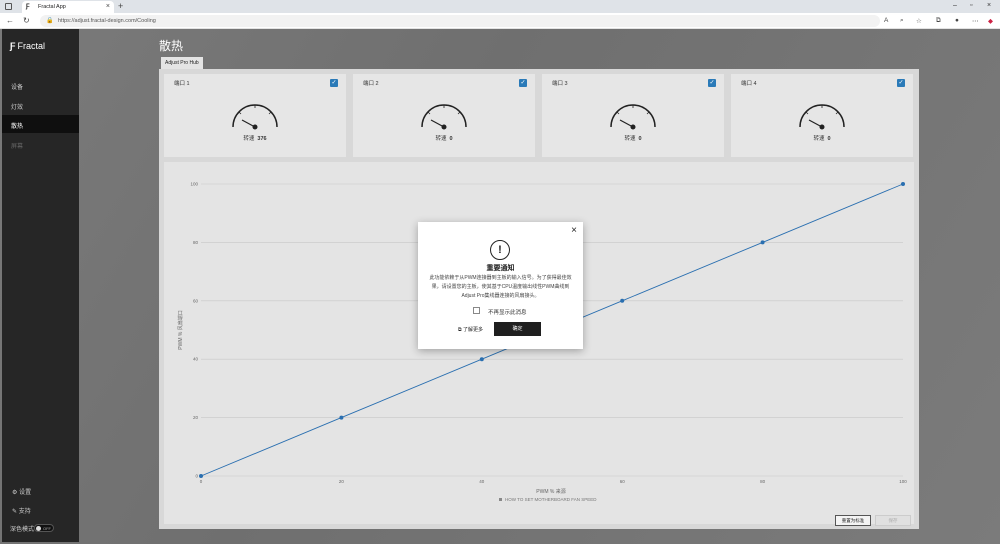 The height and width of the screenshot is (544, 1000). I want to click on port-label: 端口 4, so click(749, 84).